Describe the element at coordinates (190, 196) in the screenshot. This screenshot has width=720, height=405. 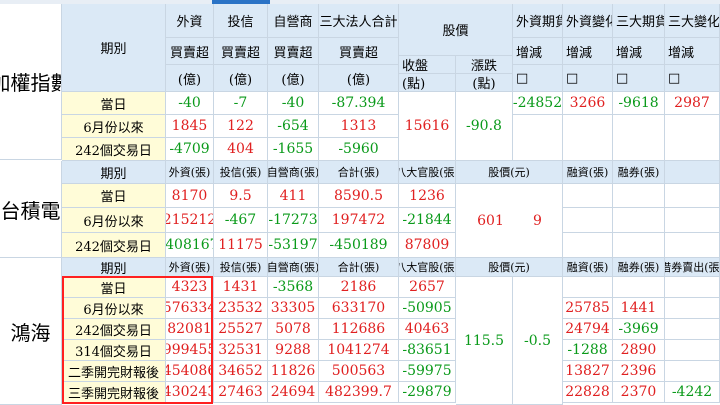
I see `tsmc-row-0-value-0: 8170` at that location.